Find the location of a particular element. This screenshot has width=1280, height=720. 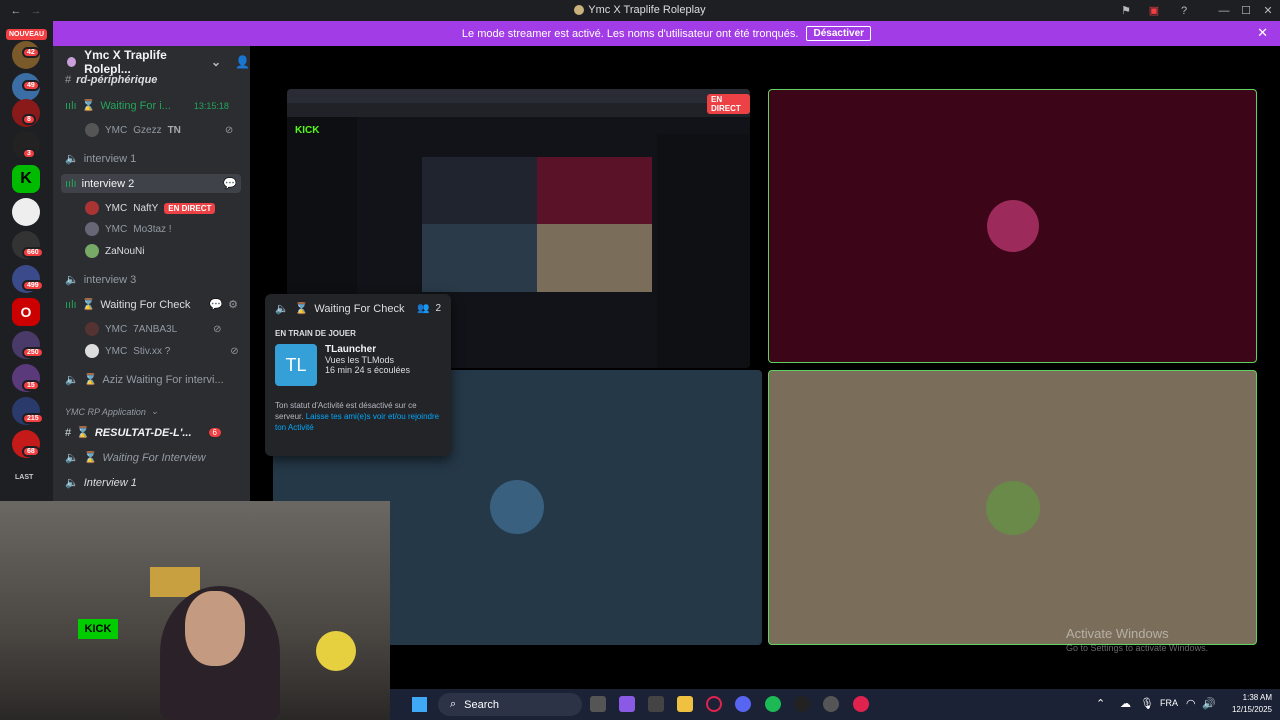

game-logo: TL is located at coordinates (296, 365).